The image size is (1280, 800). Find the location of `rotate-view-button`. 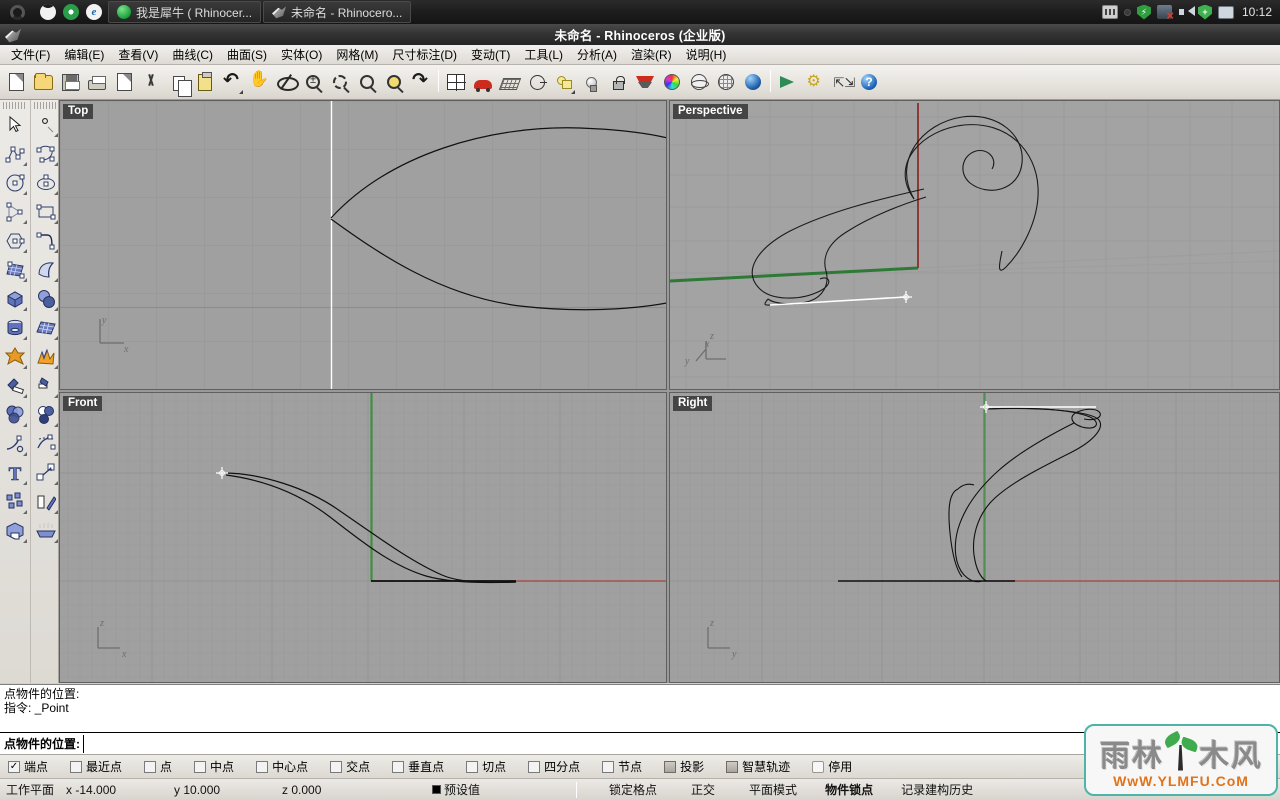

rotate-view-button is located at coordinates (286, 82).